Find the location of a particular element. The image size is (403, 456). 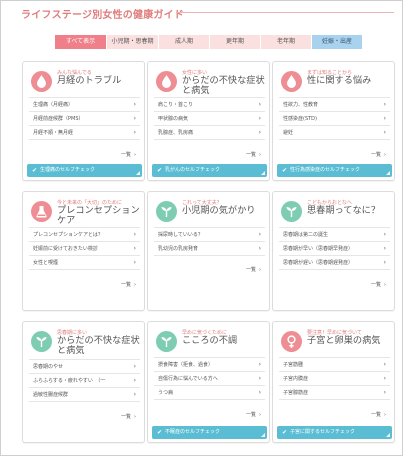

list-item: 摂食障害（拒食、過食） › is located at coordinates (209, 365).